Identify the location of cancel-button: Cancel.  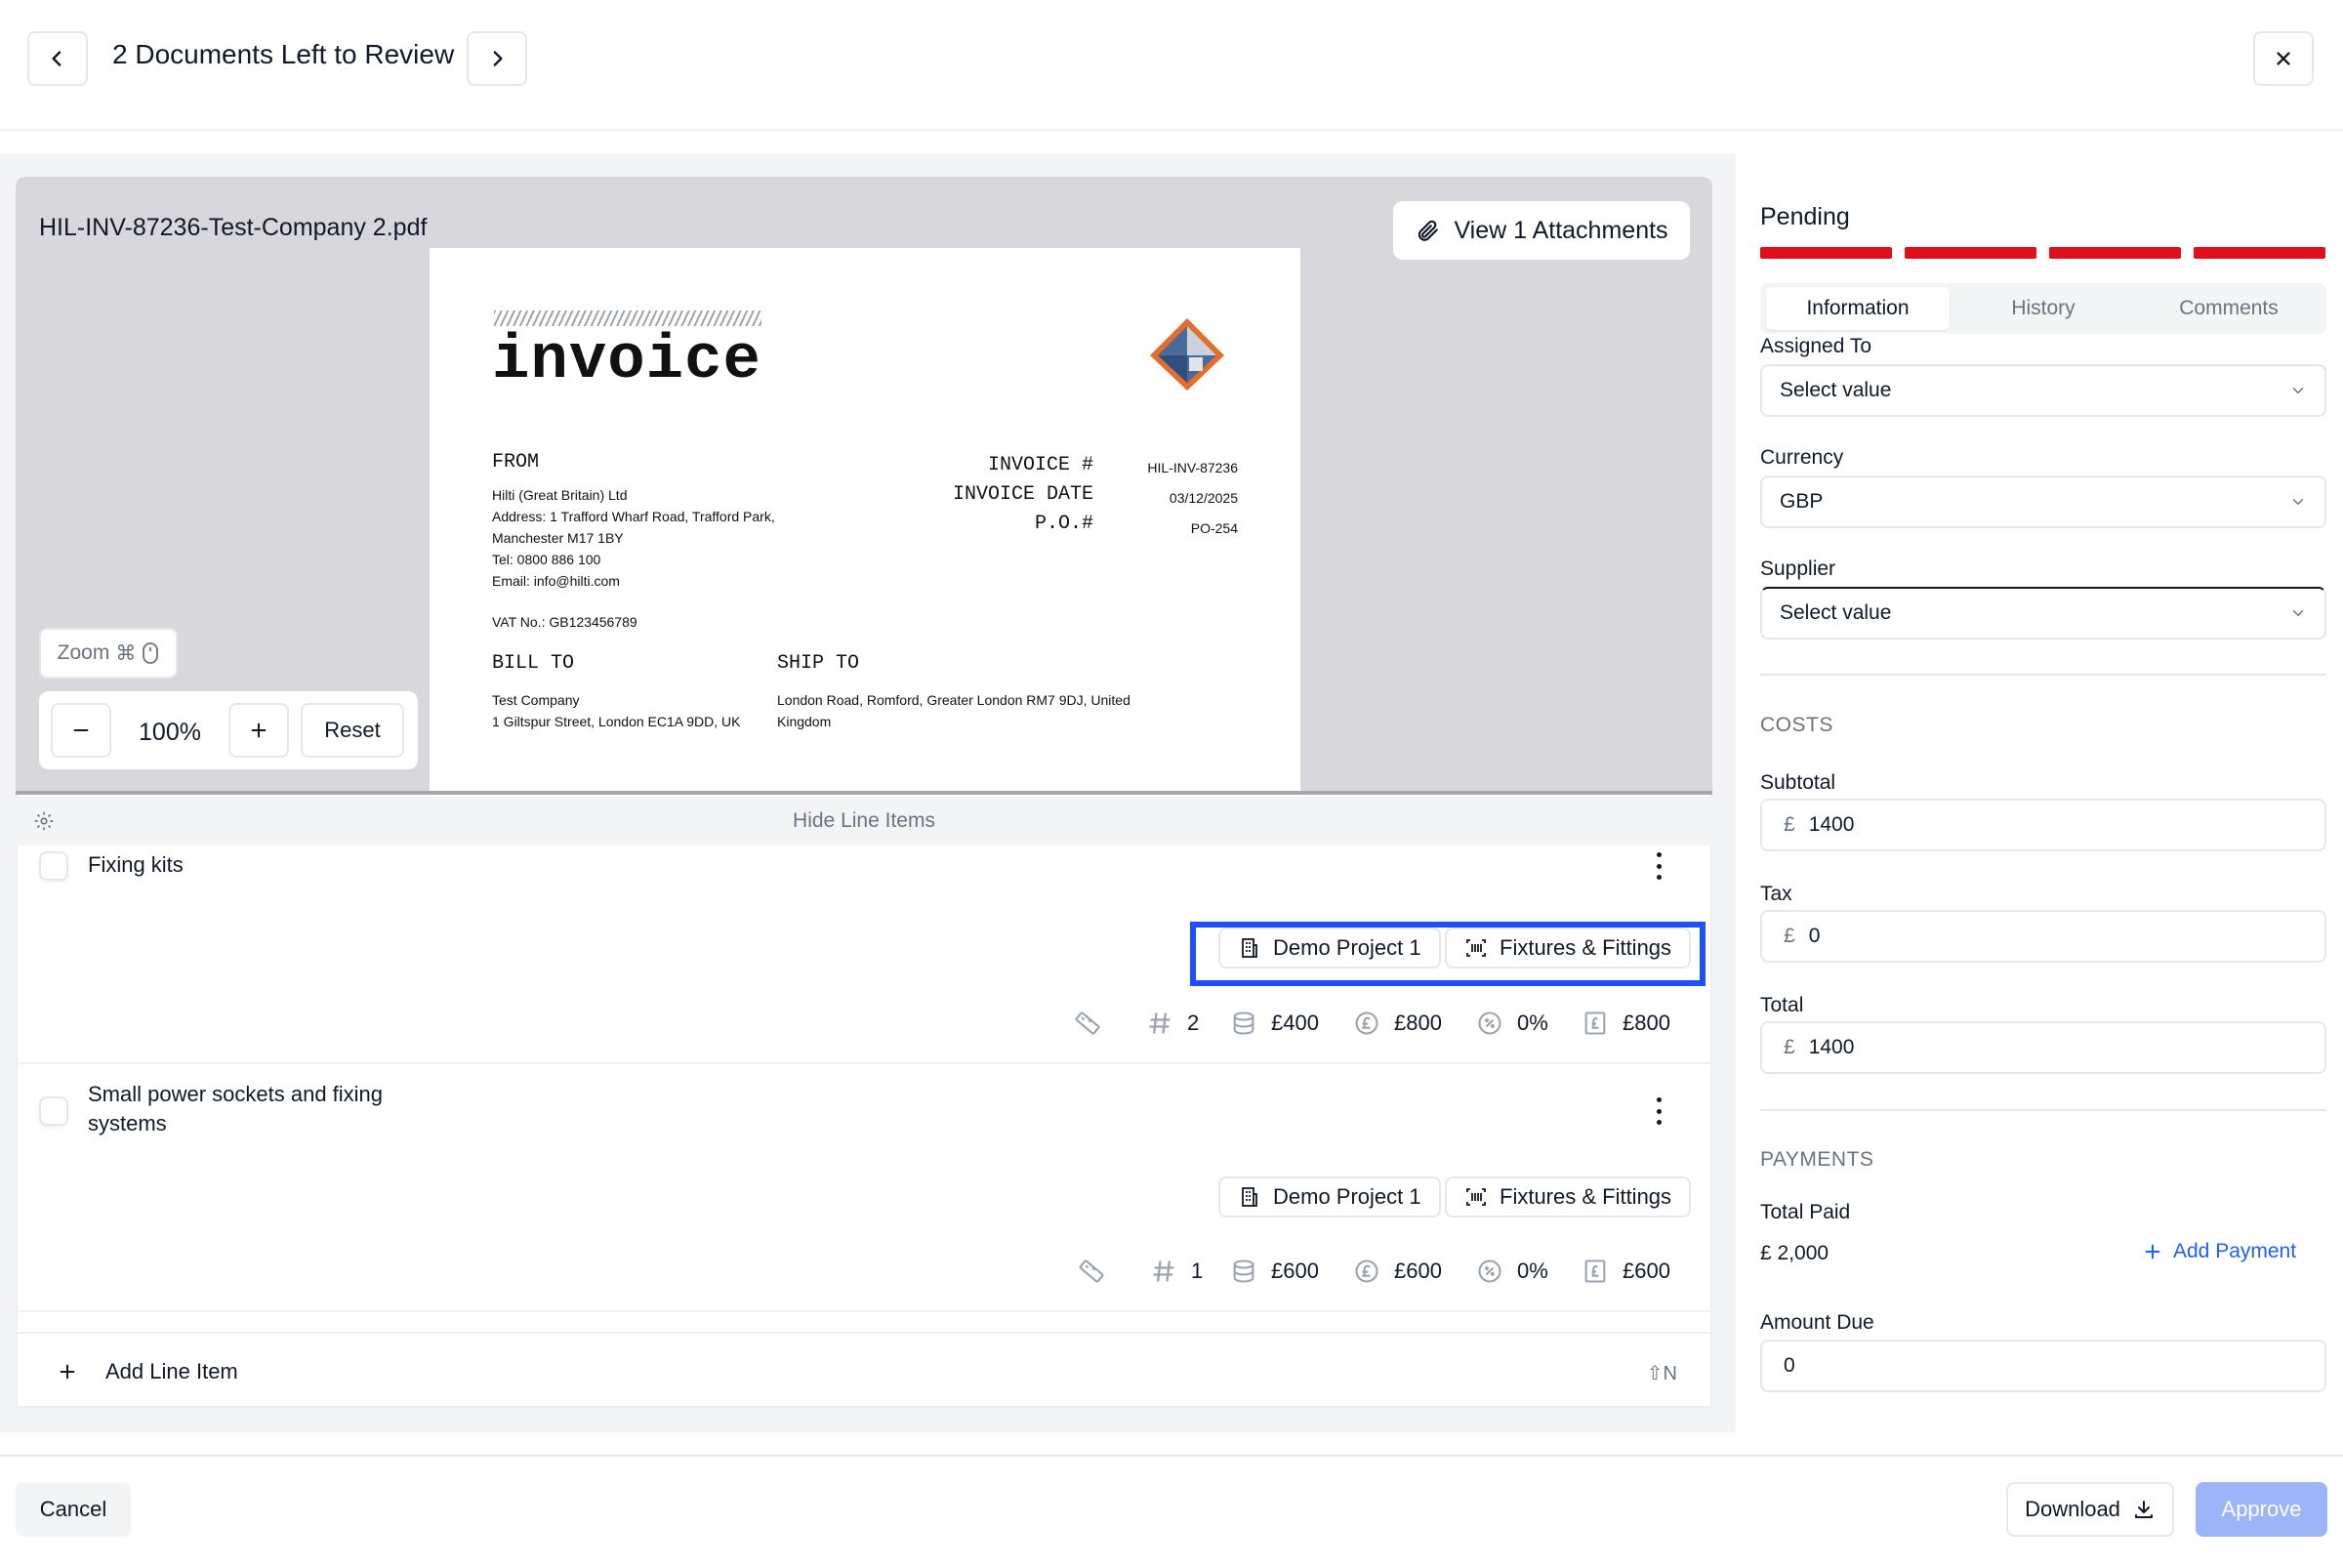
(73, 1510).